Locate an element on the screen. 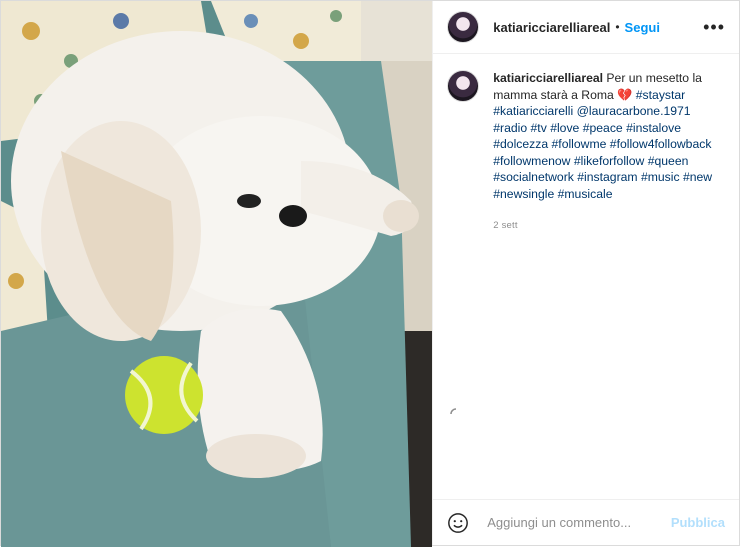  hashtag: #katiaricciarelli is located at coordinates (533, 111).